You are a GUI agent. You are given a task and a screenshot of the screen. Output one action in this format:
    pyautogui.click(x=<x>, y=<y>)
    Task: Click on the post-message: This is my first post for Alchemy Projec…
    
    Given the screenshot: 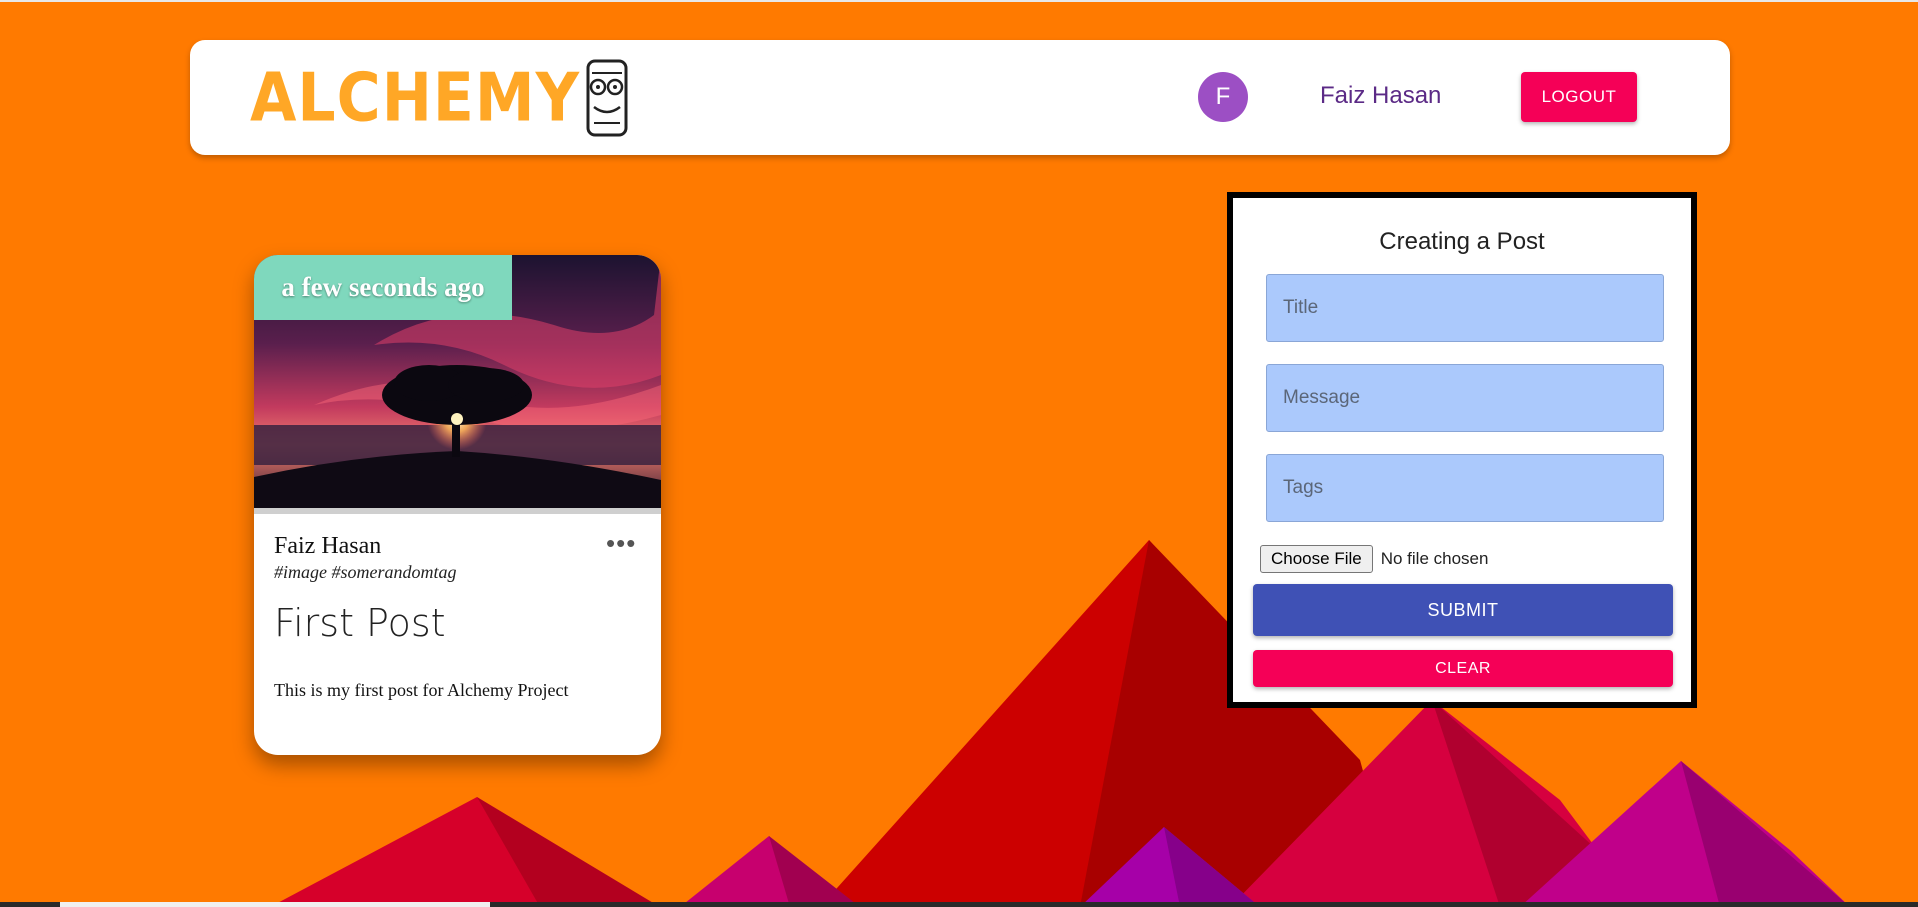 What is the action you would take?
    pyautogui.click(x=421, y=690)
    